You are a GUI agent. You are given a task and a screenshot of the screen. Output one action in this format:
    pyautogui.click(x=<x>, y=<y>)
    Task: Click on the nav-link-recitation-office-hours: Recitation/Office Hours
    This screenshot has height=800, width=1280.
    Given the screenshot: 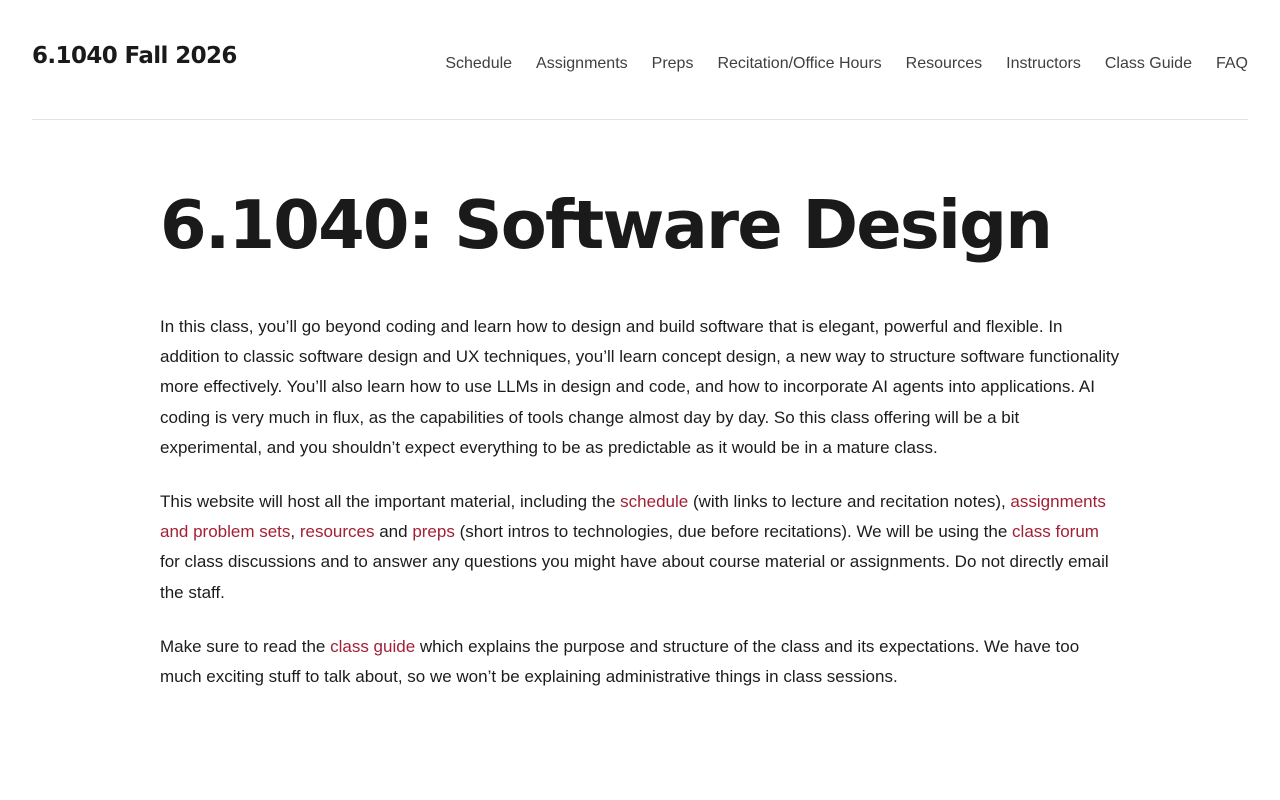 What is the action you would take?
    pyautogui.click(x=799, y=64)
    